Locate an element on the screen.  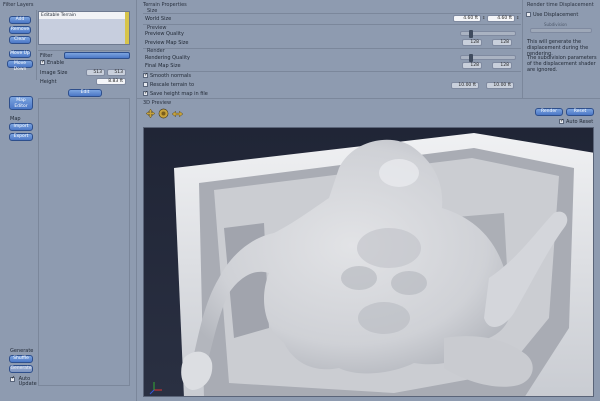
shuffle-button: Shuffle is located at coordinates (21, 359).